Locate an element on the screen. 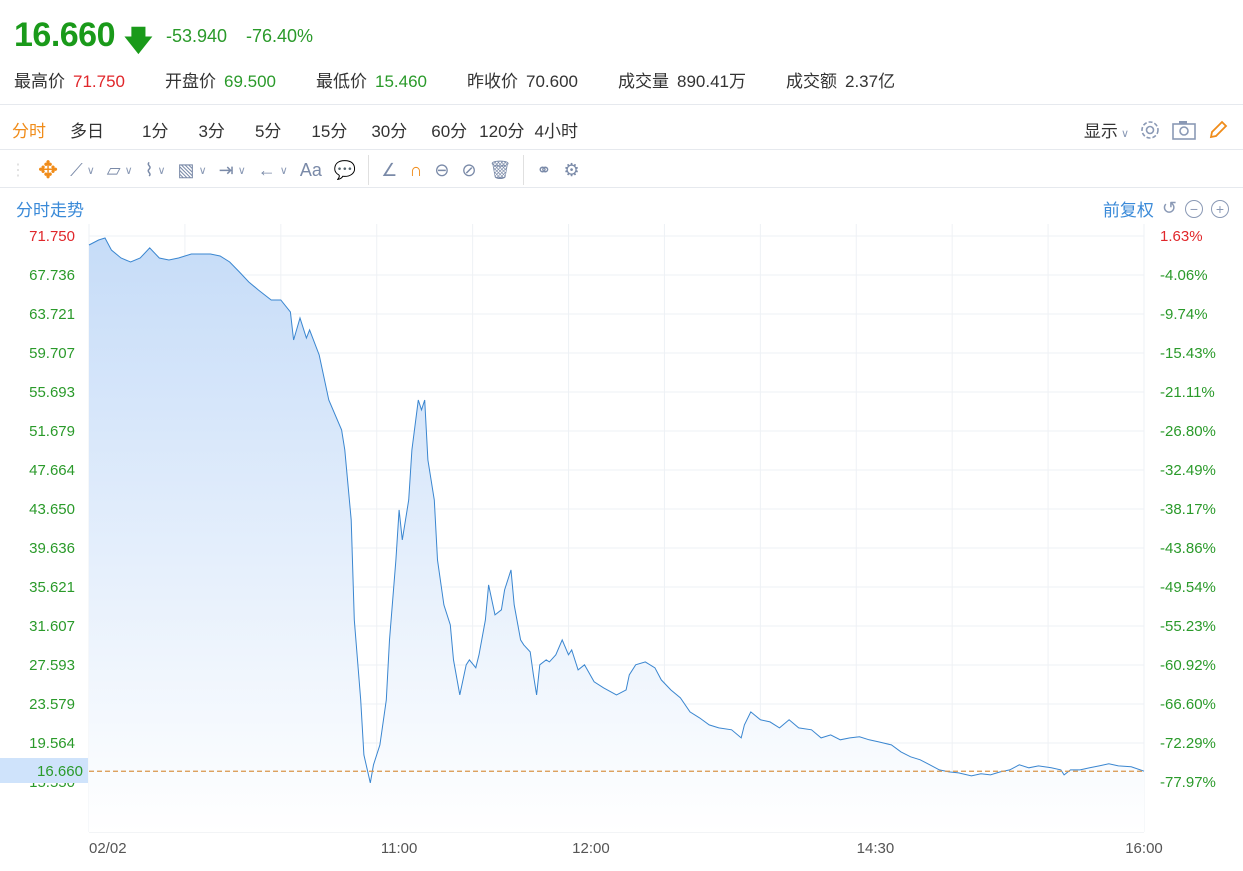 The image size is (1243, 871). y-tick-label-right: -15.43% is located at coordinates (1188, 353).